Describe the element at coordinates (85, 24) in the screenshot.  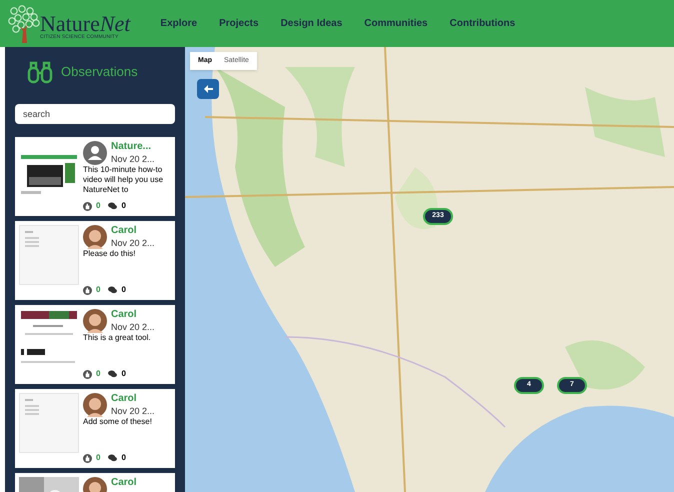
I see `logo-title: NatureNet` at that location.